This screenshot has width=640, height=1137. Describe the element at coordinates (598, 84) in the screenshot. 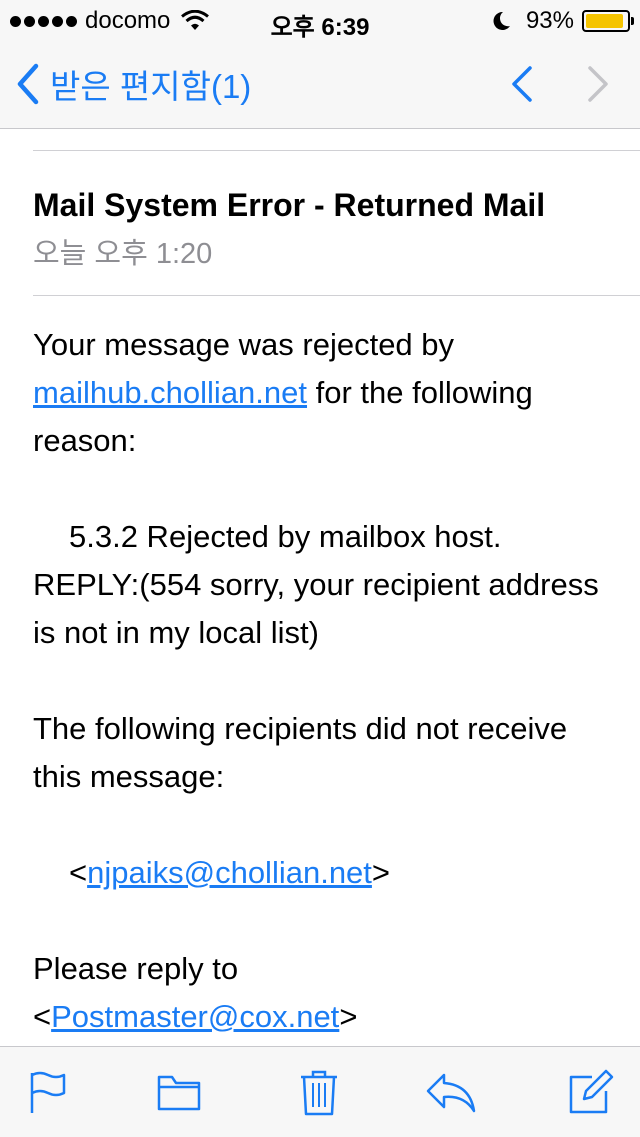

I see `next-message-button` at that location.